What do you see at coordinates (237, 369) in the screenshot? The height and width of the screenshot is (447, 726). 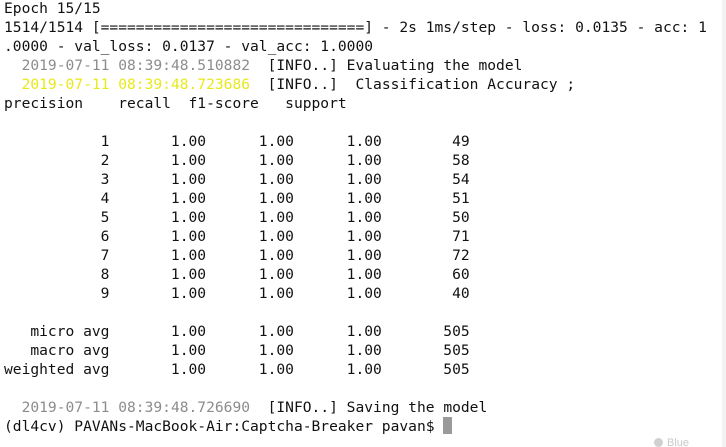 I see `report-weighted-avg: weighted avg 1.00 1.00 1.00 505` at bounding box center [237, 369].